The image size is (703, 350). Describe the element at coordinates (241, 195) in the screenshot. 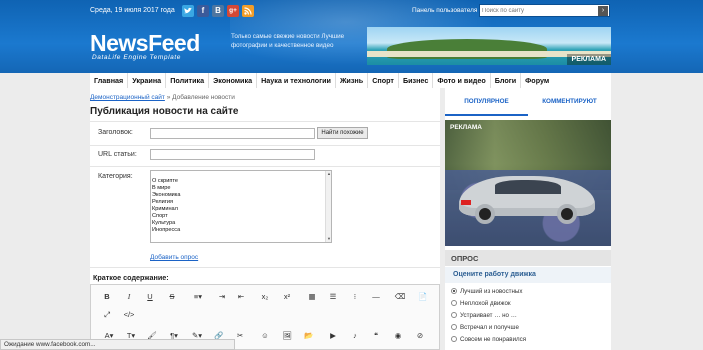

I see `category-option: Экономика` at that location.